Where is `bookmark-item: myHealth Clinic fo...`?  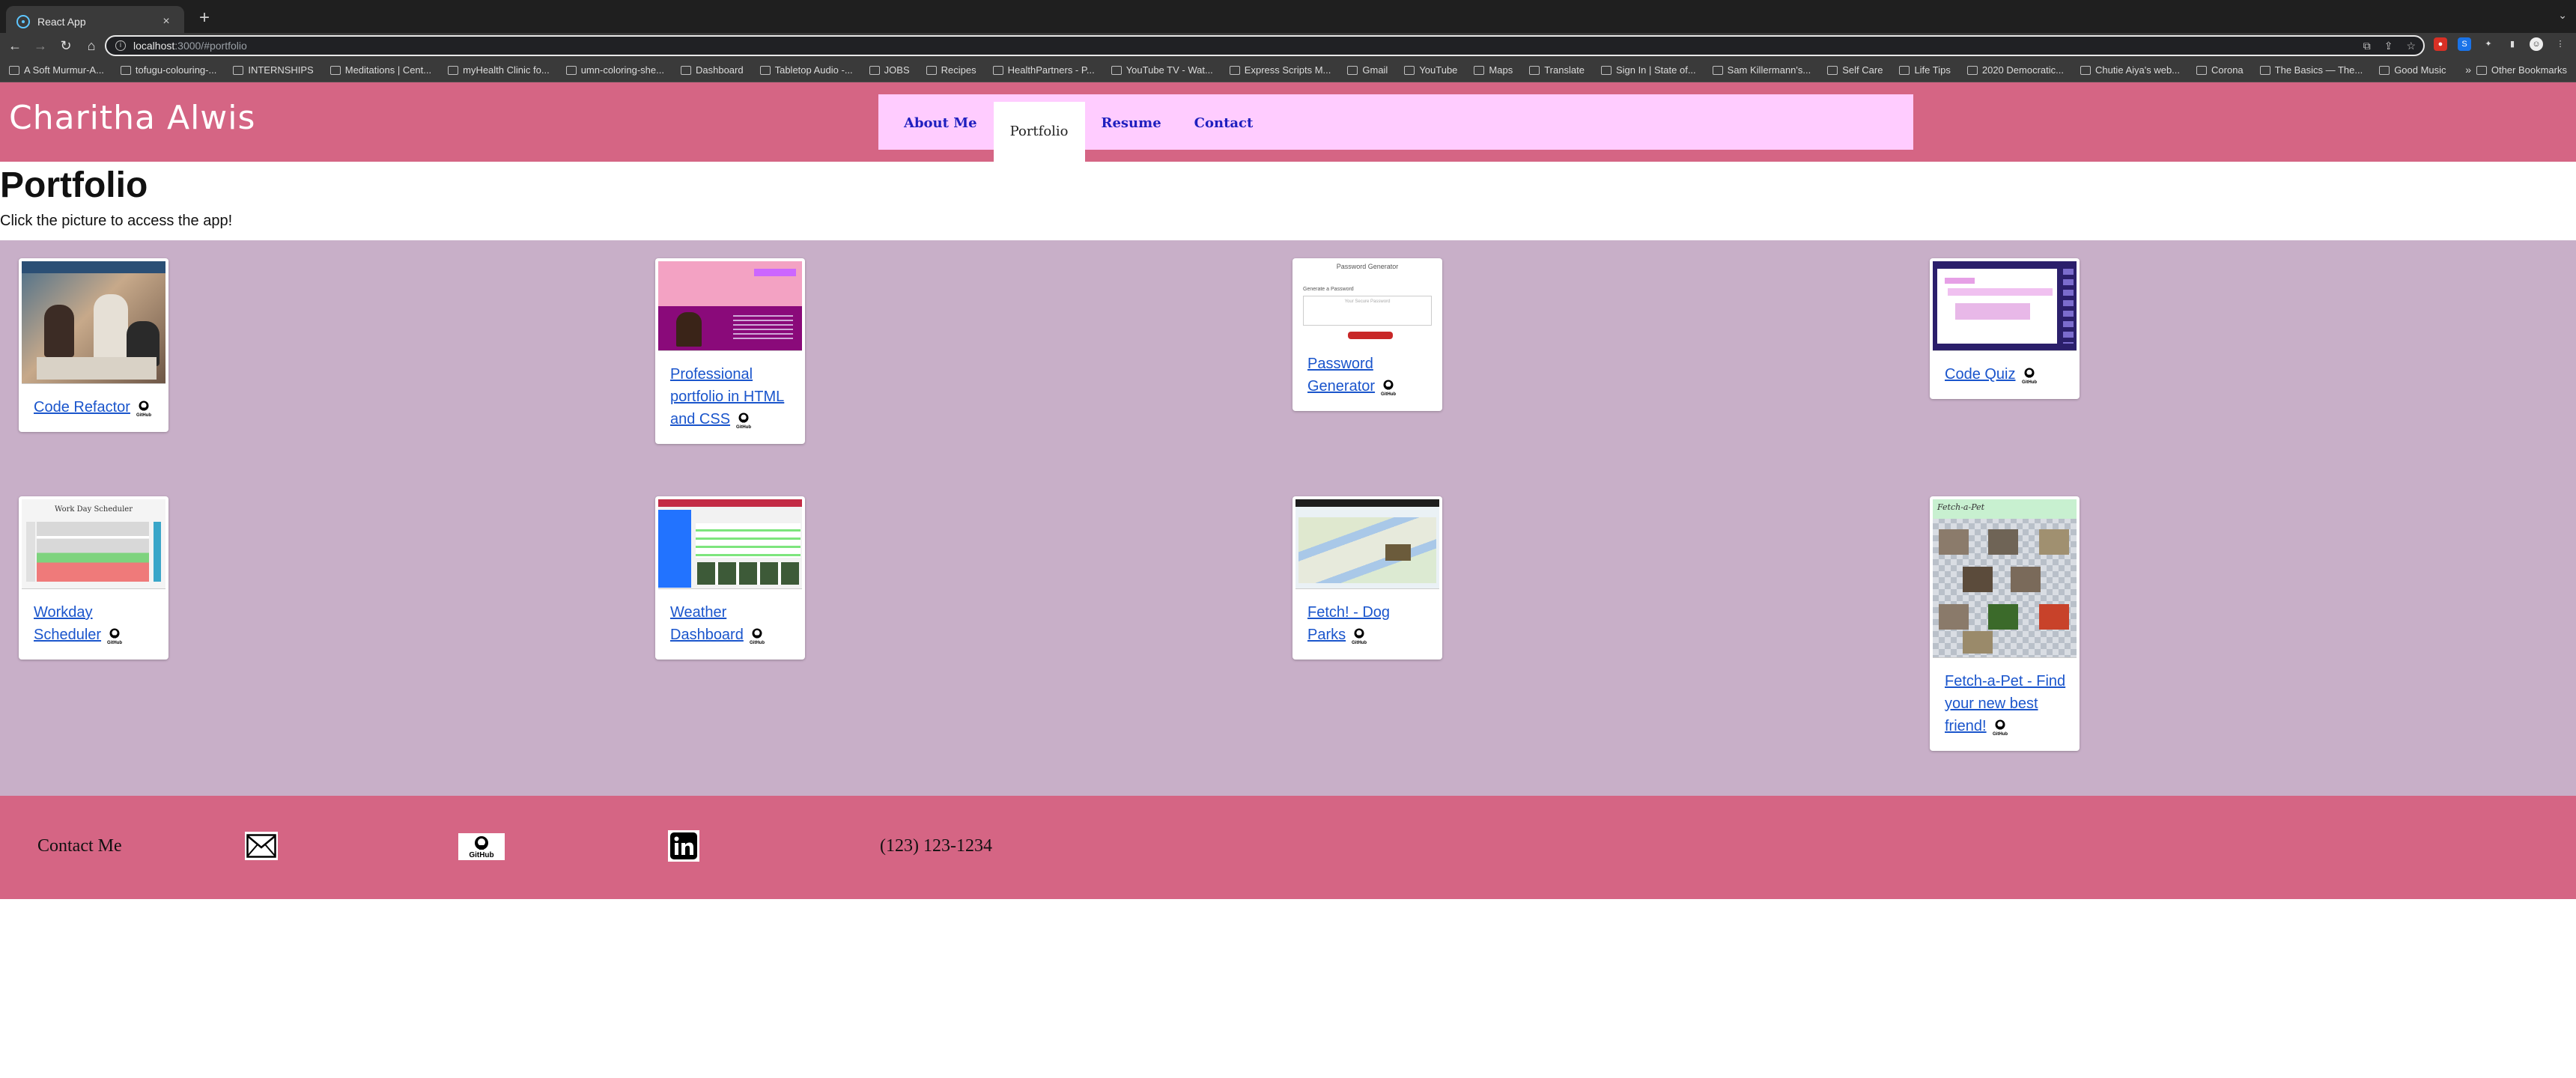
bookmark-item: myHealth Clinic fo... is located at coordinates (499, 70).